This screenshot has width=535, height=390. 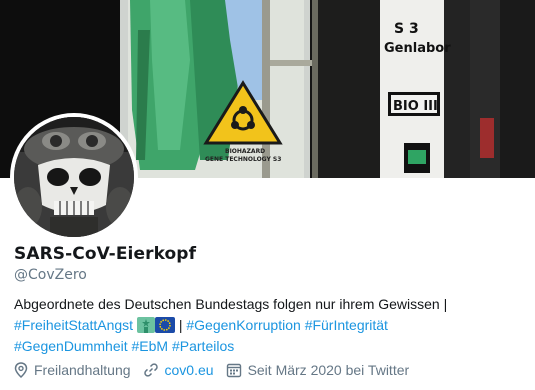 What do you see at coordinates (233, 370) in the screenshot?
I see `calendar-icon` at bounding box center [233, 370].